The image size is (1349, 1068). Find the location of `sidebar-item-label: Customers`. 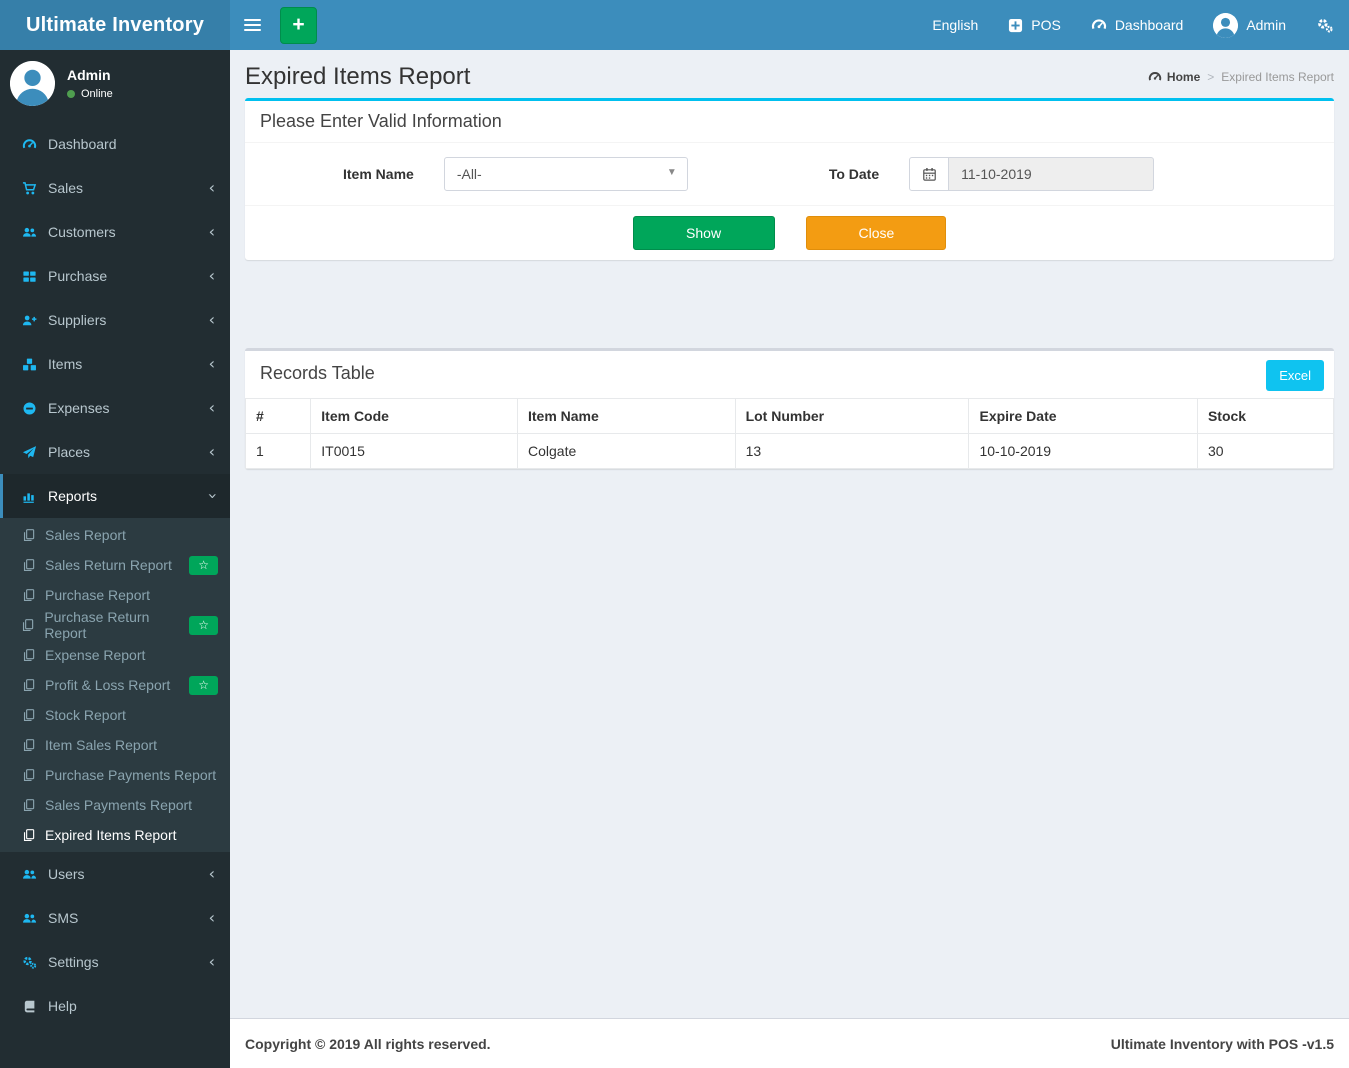

sidebar-item-label: Customers is located at coordinates (82, 232).